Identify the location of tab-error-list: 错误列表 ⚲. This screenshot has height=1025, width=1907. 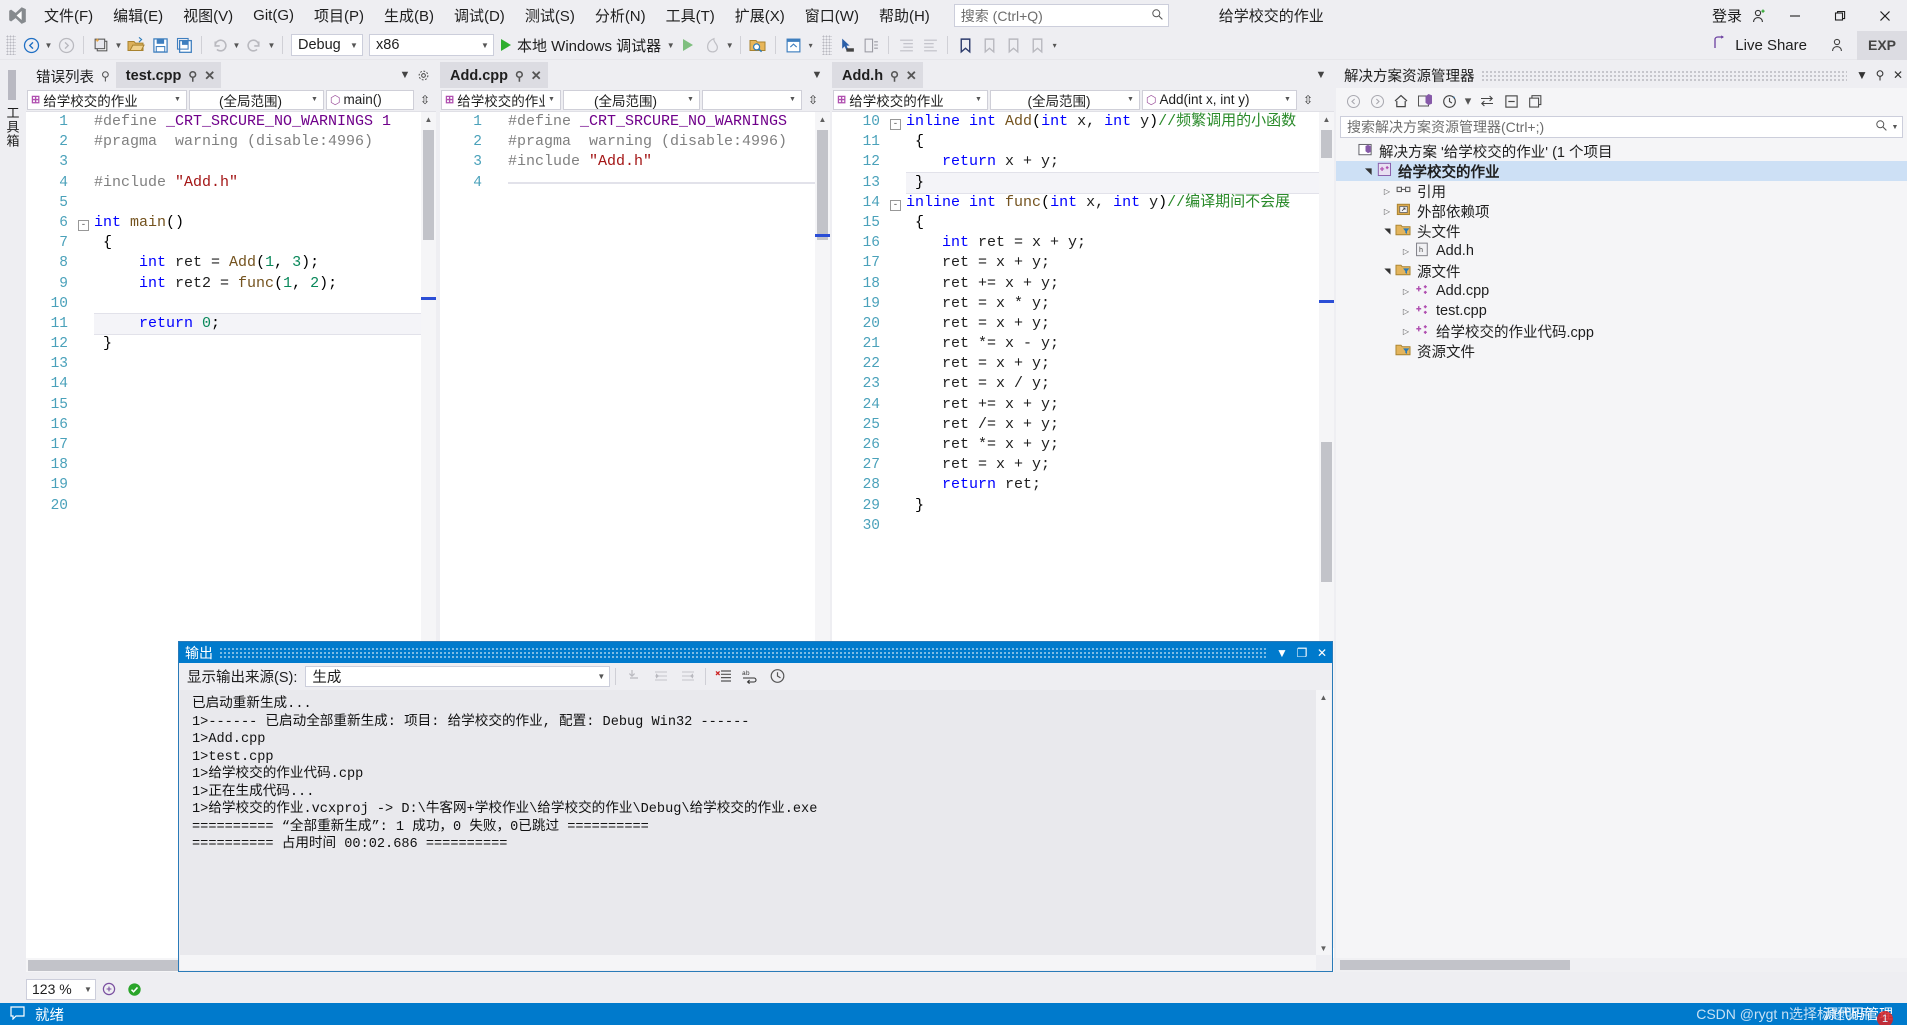
(71, 75).